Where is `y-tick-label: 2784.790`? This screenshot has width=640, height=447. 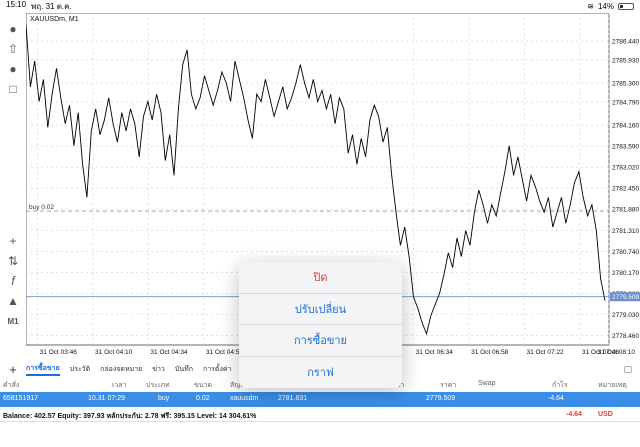 y-tick-label: 2784.790 is located at coordinates (625, 102).